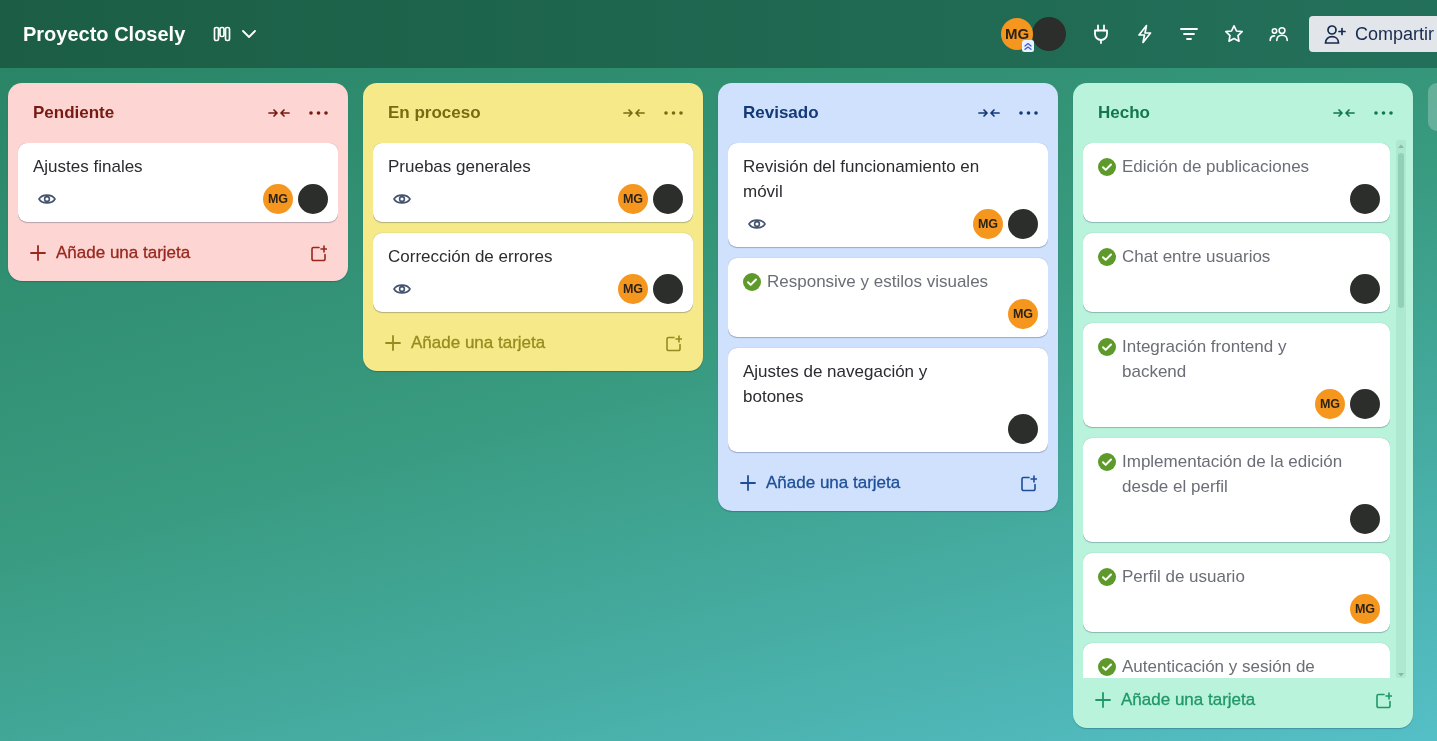 This screenshot has height=741, width=1437. I want to click on card-title: Autenticación y sesión de, so click(1218, 667).